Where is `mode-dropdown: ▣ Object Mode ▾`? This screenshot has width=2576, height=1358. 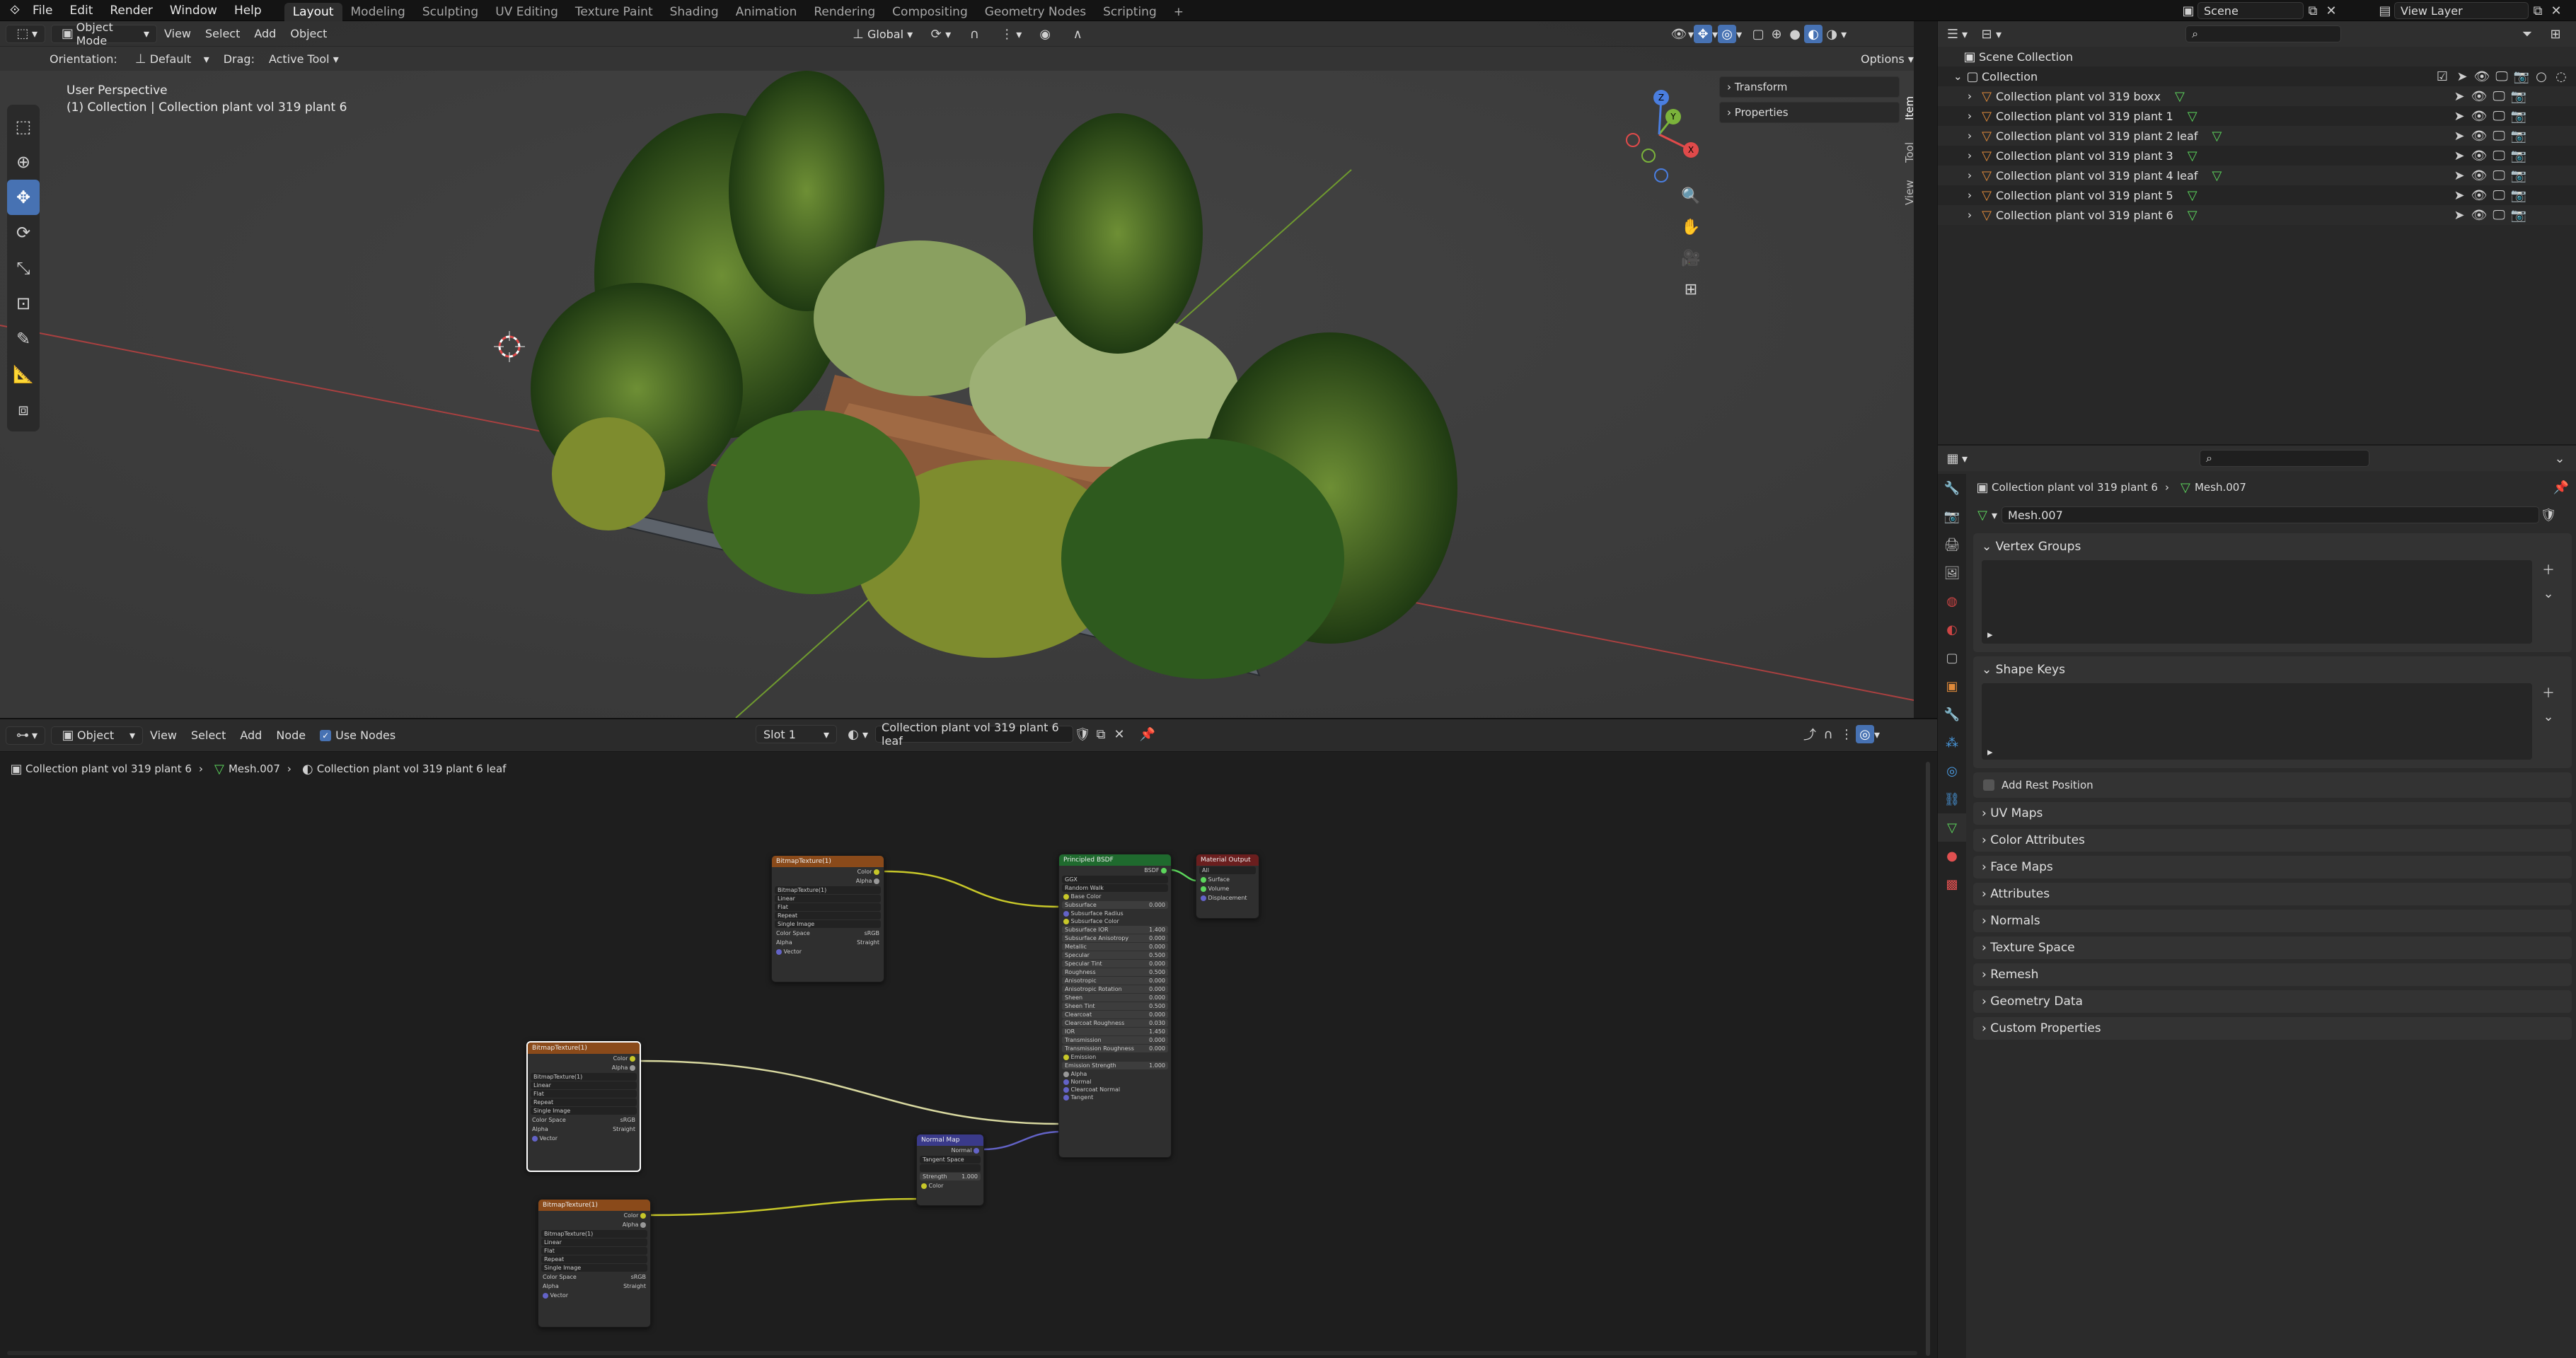
mode-dropdown: ▣ Object Mode ▾ is located at coordinates (104, 34).